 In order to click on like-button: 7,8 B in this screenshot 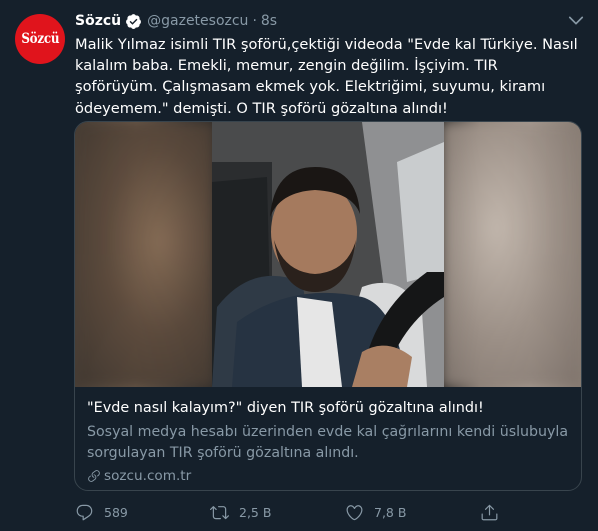, I will do `click(375, 512)`.